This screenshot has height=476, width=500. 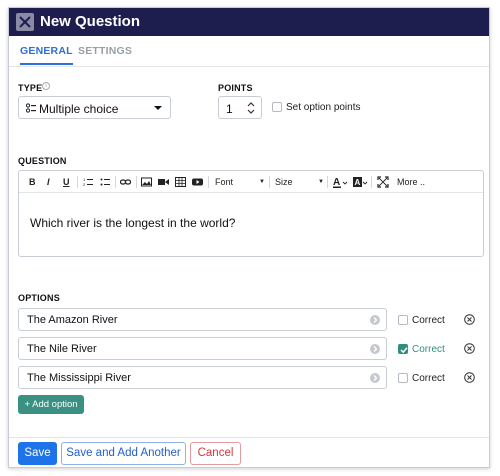 What do you see at coordinates (158, 108) in the screenshot?
I see `chevron-down-icon` at bounding box center [158, 108].